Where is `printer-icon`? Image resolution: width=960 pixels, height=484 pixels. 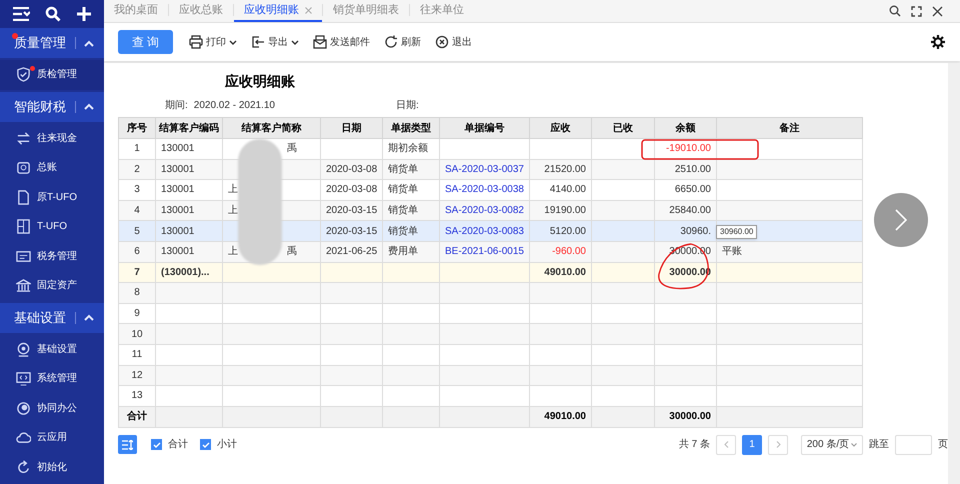
printer-icon is located at coordinates (196, 42).